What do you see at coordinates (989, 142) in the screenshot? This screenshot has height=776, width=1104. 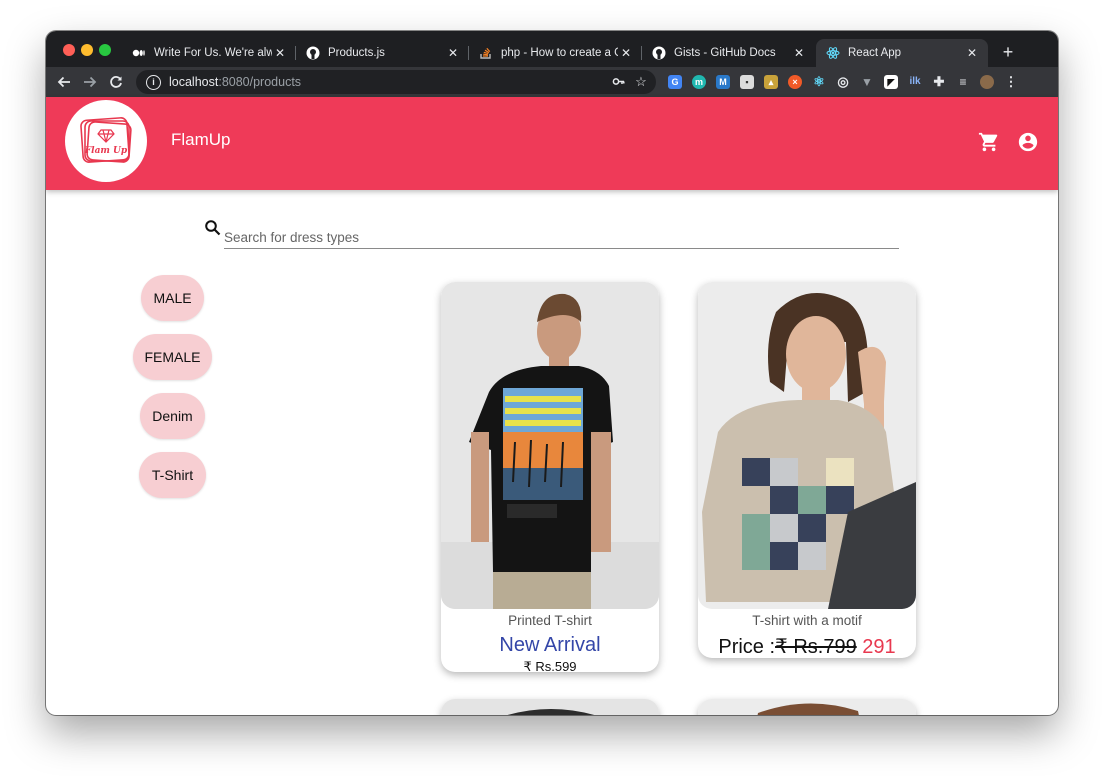 I see `cart-icon` at bounding box center [989, 142].